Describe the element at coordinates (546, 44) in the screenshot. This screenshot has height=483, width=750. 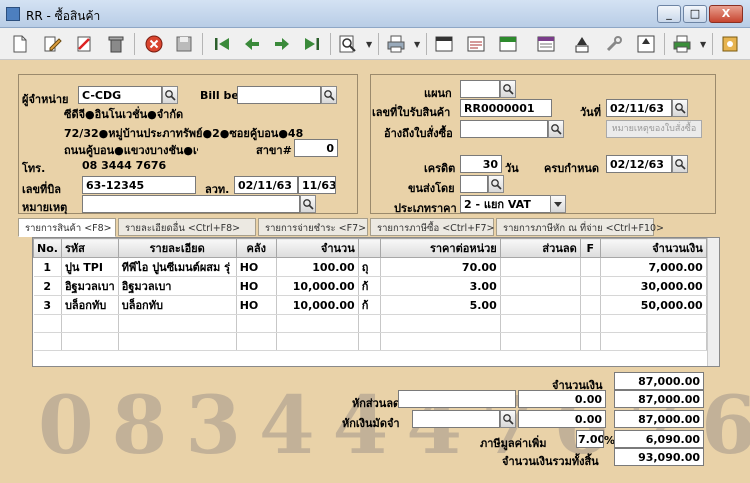
I see `report-icon` at that location.